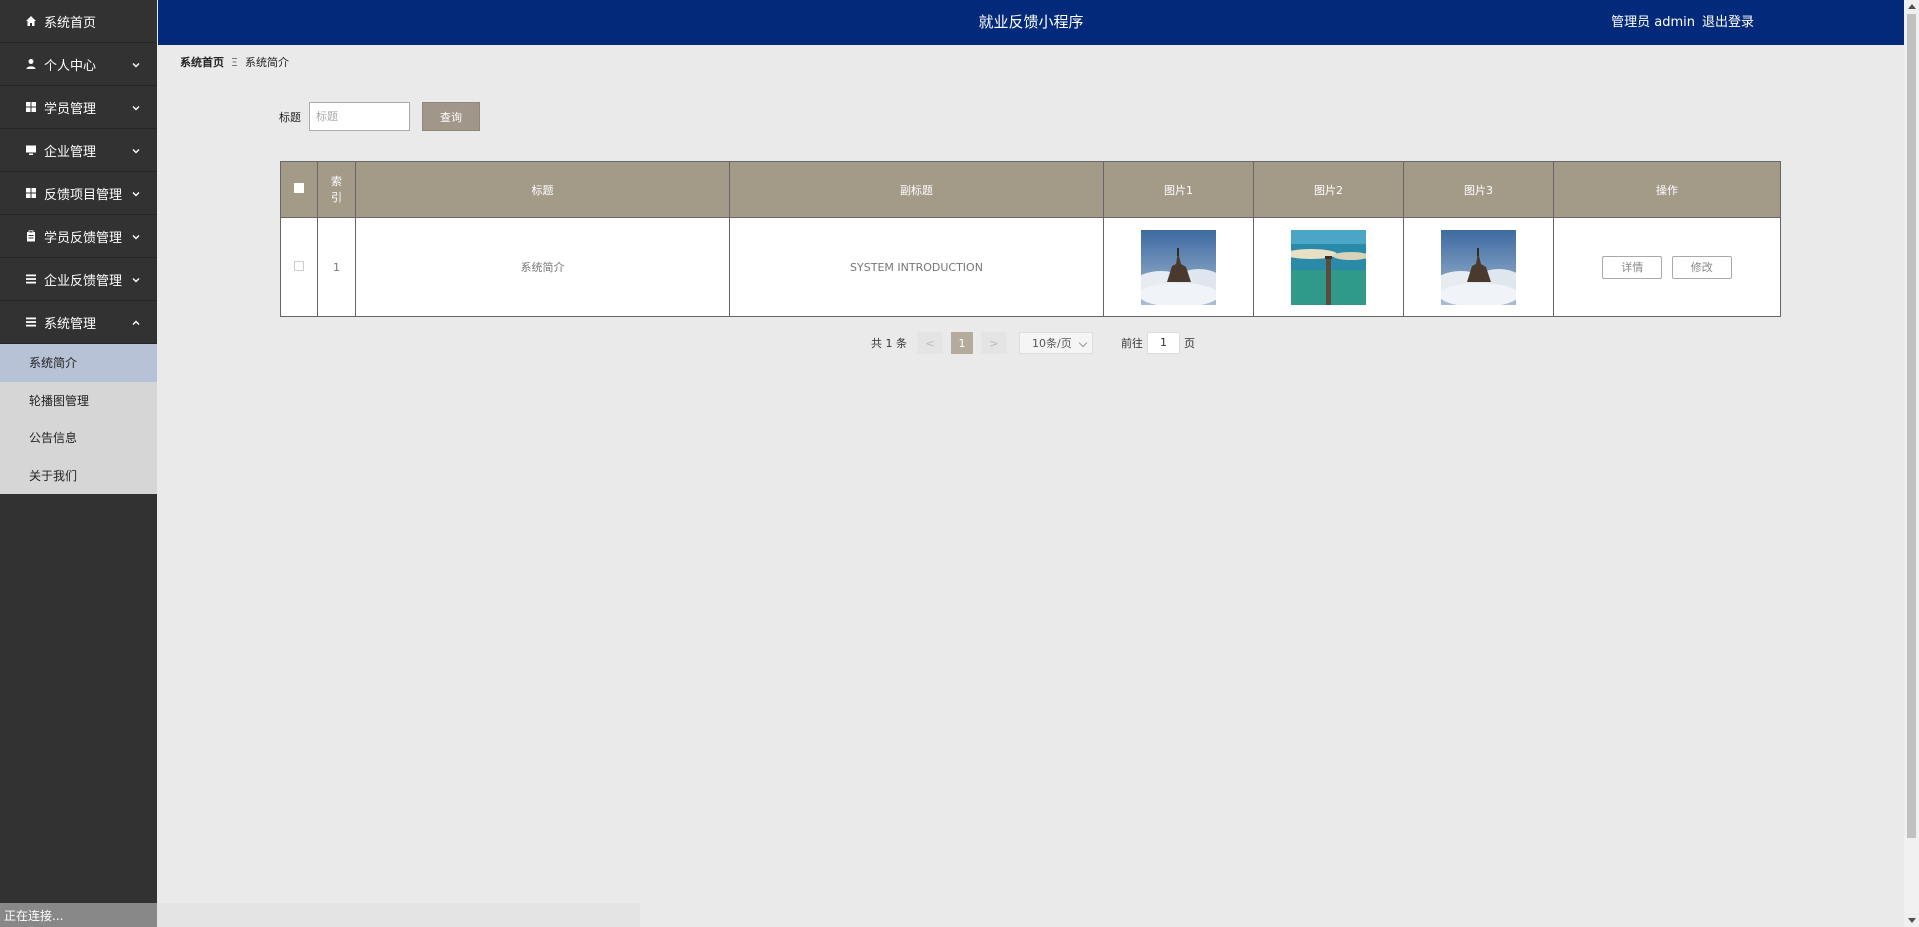  Describe the element at coordinates (336, 189) in the screenshot. I see `col-header-index: 索引` at that location.